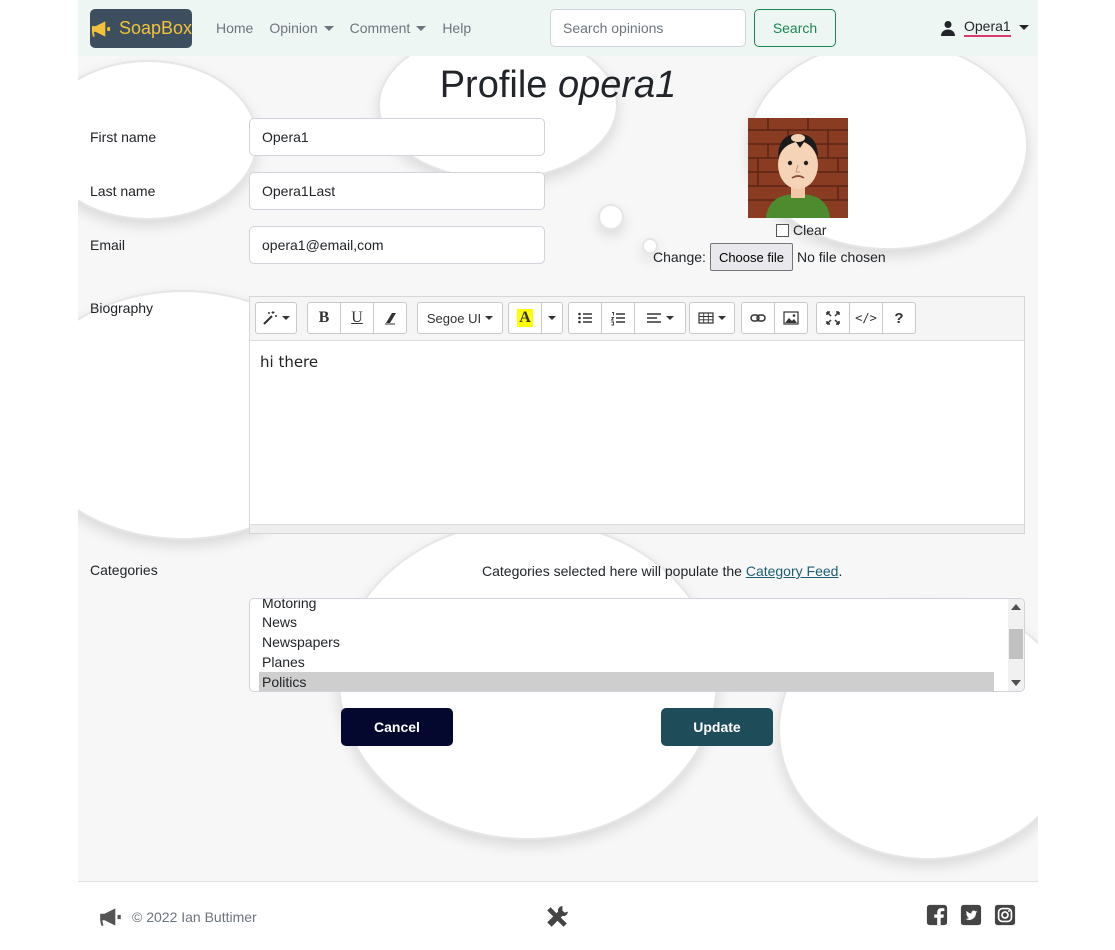 The image size is (1115, 950). Describe the element at coordinates (194, 917) in the screenshot. I see `copyright-text: © 2022 Ian Buttimer` at that location.